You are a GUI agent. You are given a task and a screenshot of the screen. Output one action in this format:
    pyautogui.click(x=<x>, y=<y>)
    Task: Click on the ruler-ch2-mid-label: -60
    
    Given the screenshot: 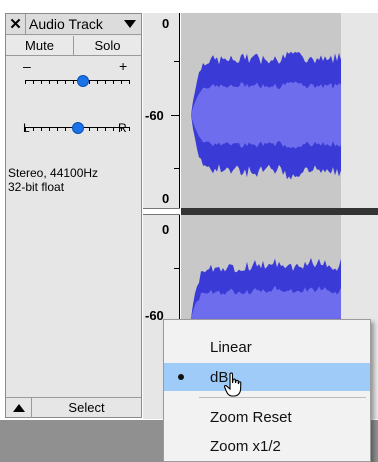 What is the action you would take?
    pyautogui.click(x=154, y=315)
    